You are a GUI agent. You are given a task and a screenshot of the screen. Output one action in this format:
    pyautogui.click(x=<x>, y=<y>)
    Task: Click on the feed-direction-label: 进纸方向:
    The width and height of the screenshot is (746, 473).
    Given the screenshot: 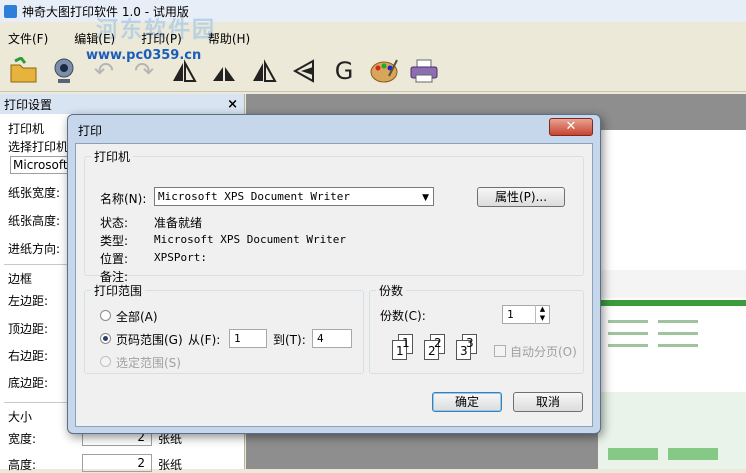 What is the action you would take?
    pyautogui.click(x=34, y=249)
    